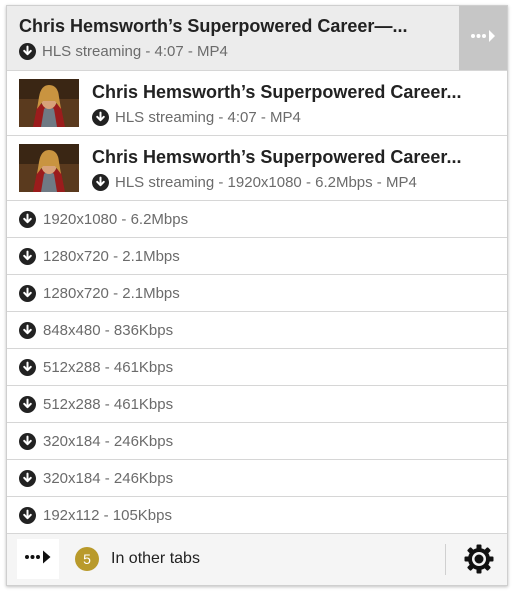 Image resolution: width=514 pixels, height=594 pixels. I want to click on other-tabs-link: In other tabs, so click(155, 559).